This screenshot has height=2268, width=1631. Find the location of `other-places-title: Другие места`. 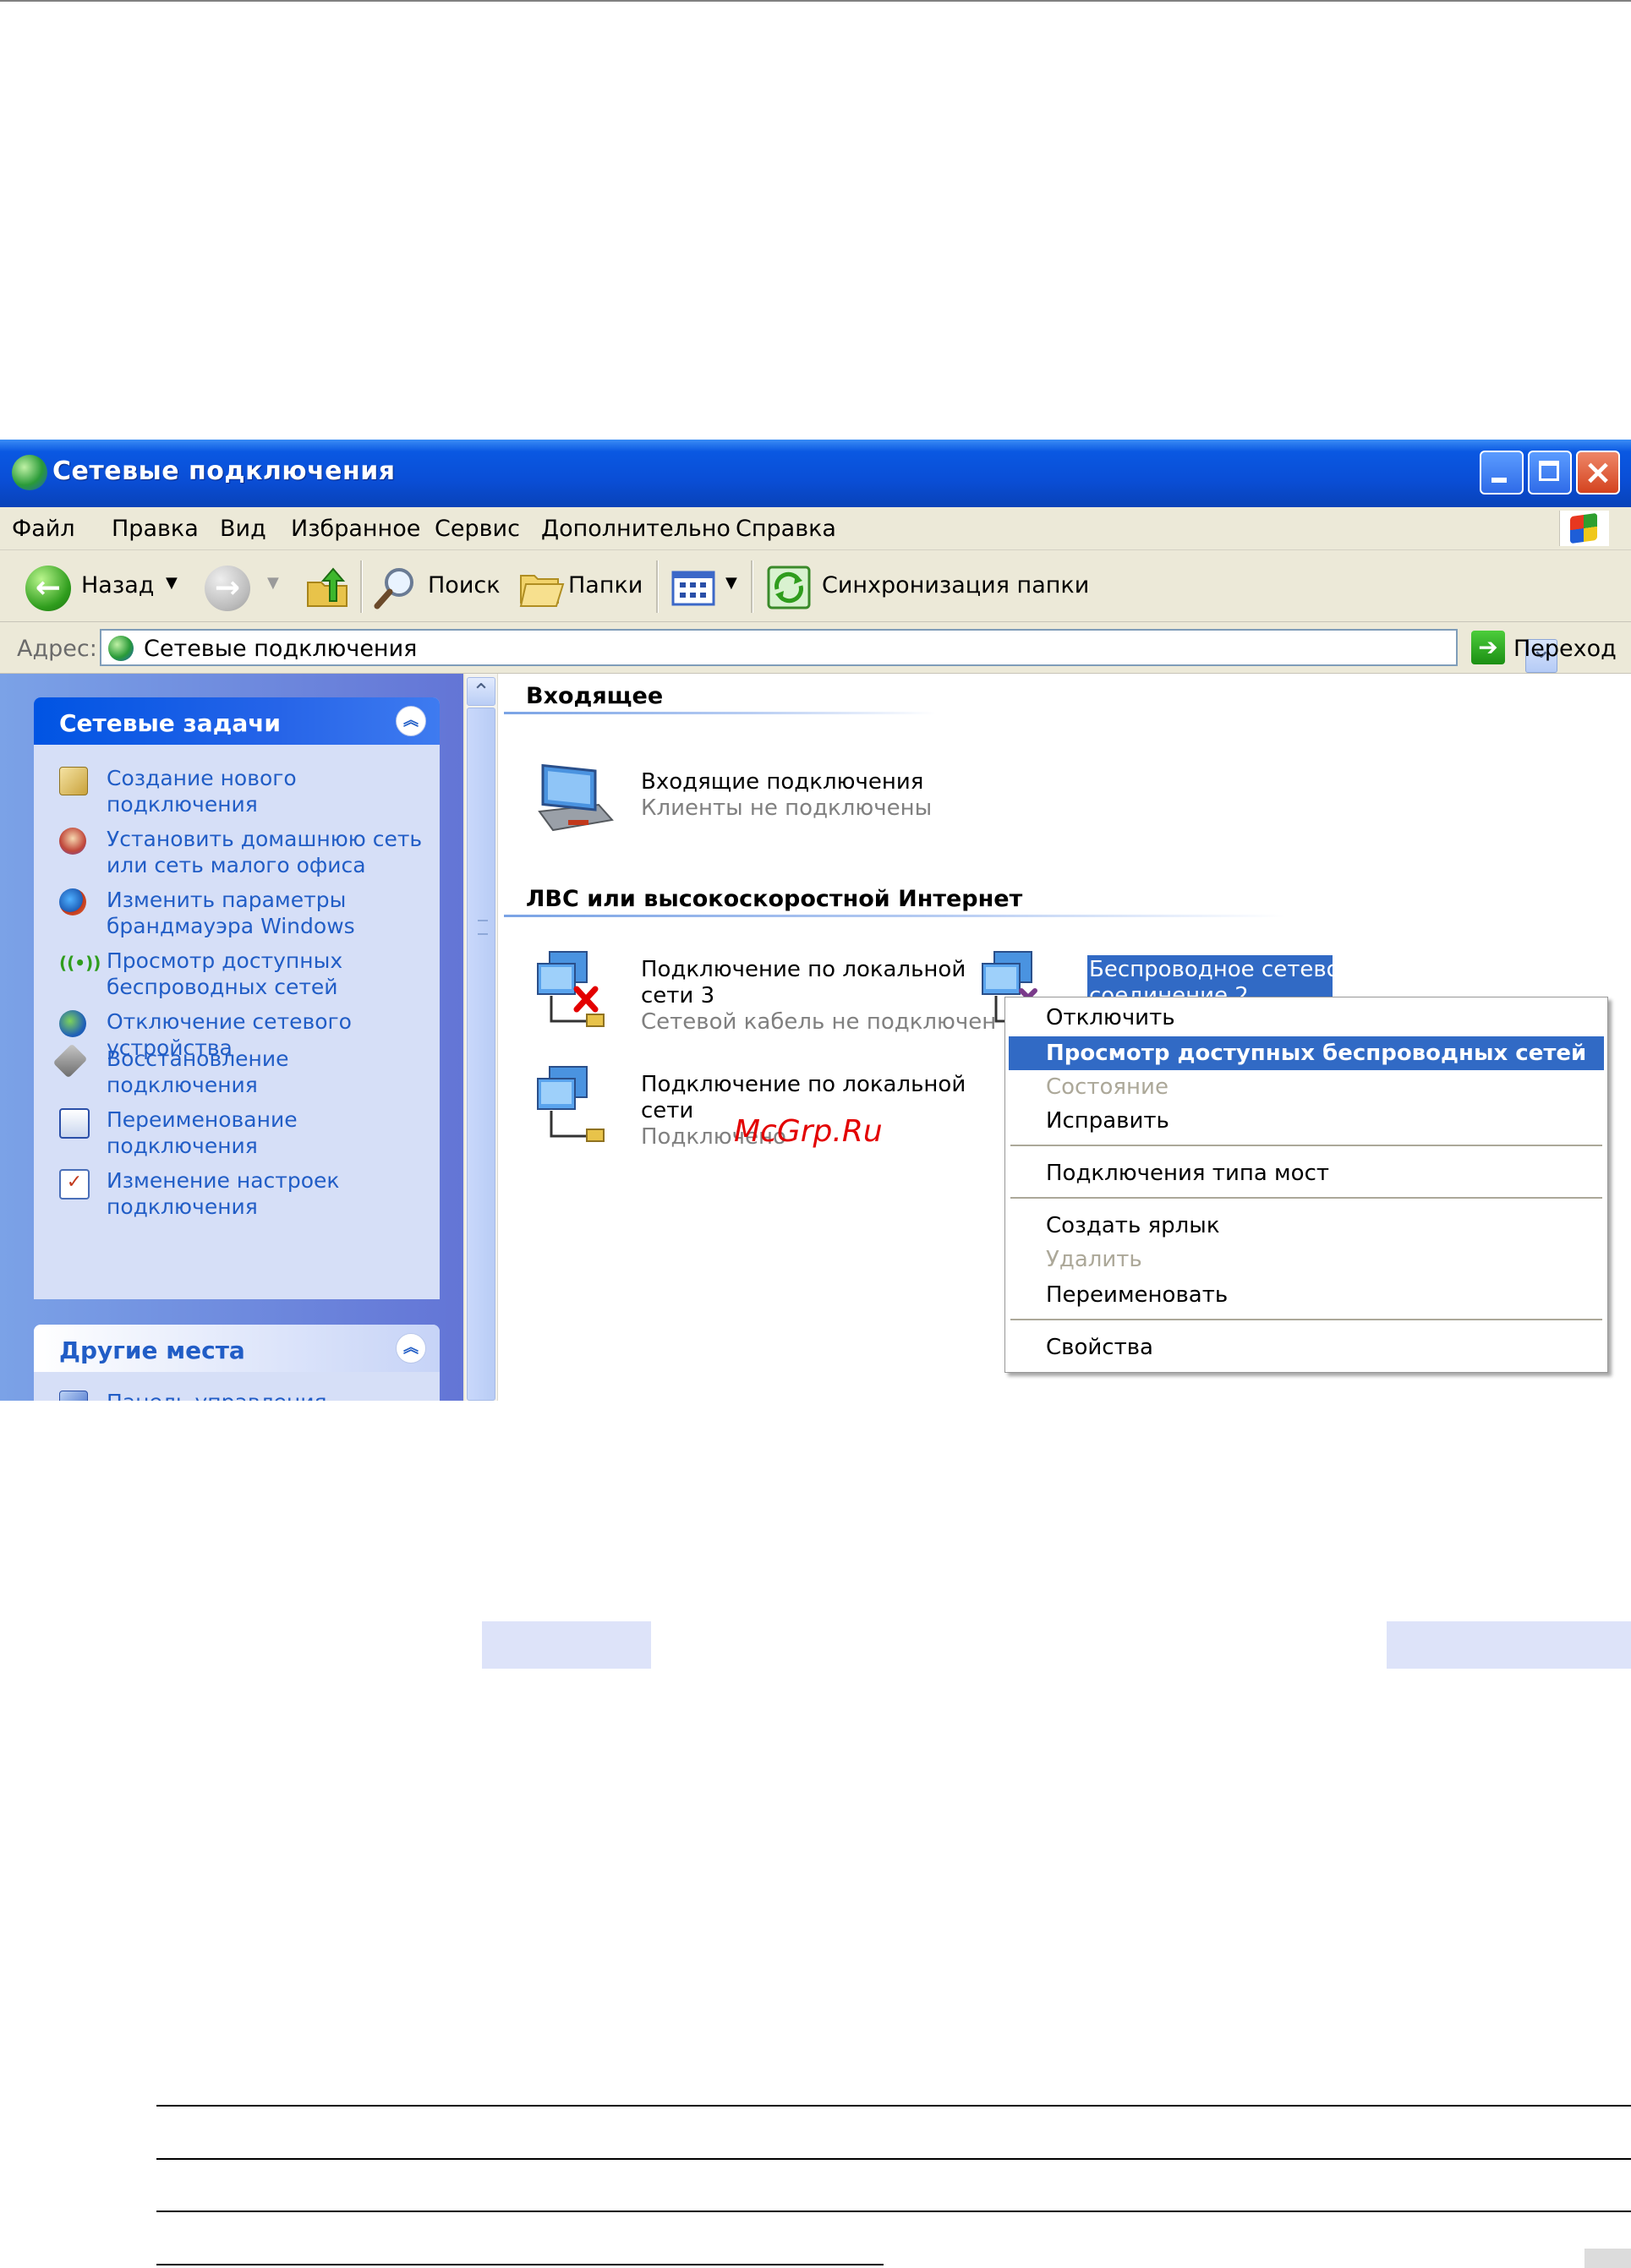

other-places-title: Другие места is located at coordinates (152, 1350).